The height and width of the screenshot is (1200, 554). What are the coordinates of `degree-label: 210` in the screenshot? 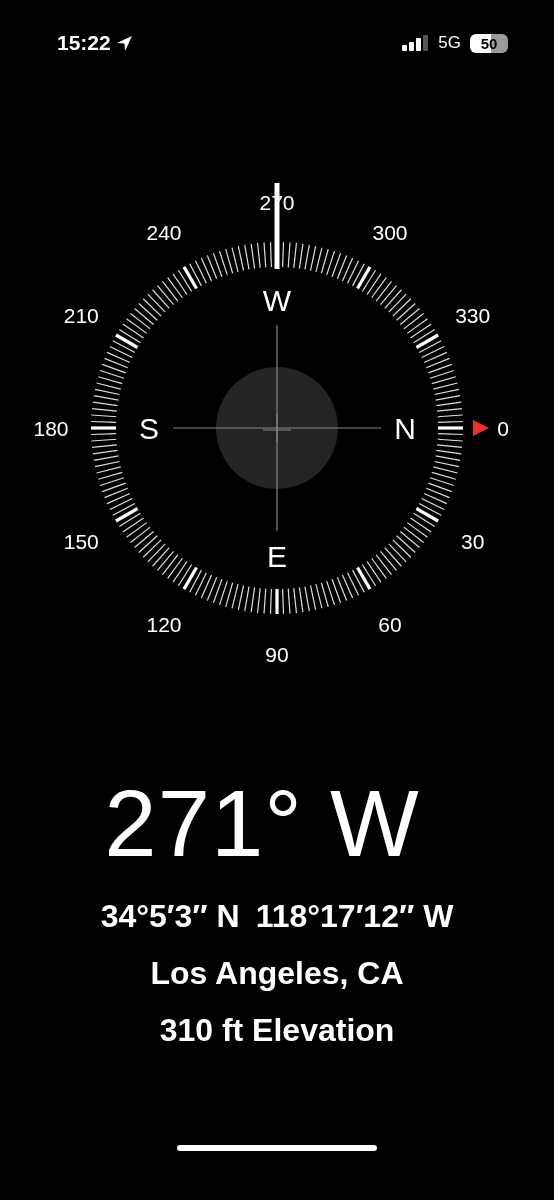 It's located at (81, 315).